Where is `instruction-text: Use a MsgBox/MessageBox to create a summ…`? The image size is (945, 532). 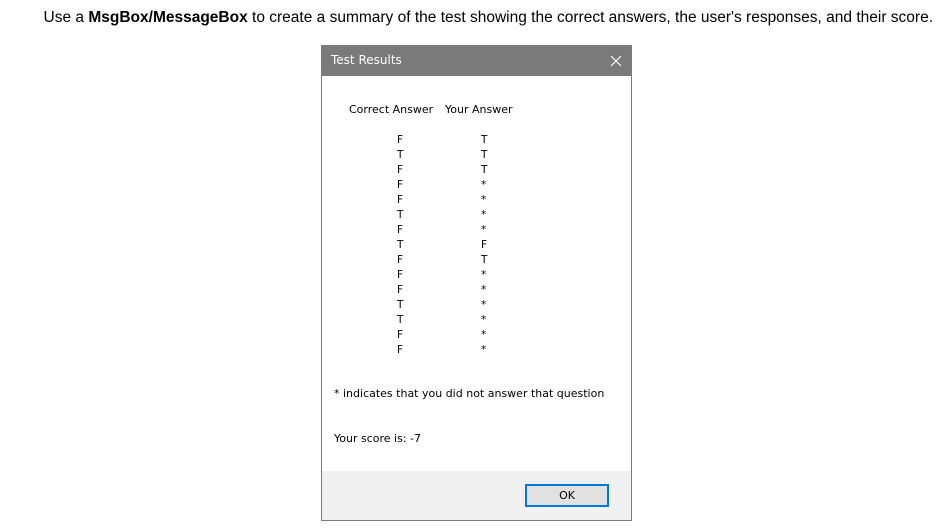
instruction-text: Use a MsgBox/MessageBox to create a summ… is located at coordinates (472, 18).